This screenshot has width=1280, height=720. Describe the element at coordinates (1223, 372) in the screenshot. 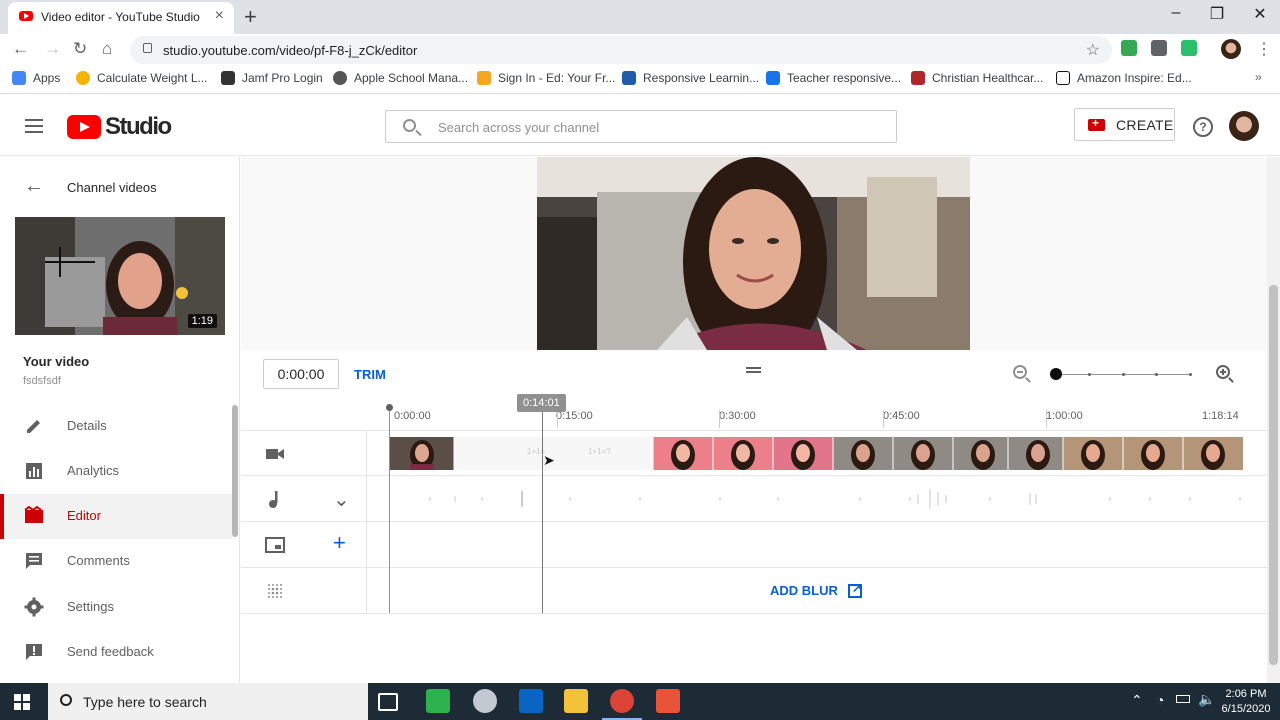

I see `zoom-in-icon` at that location.